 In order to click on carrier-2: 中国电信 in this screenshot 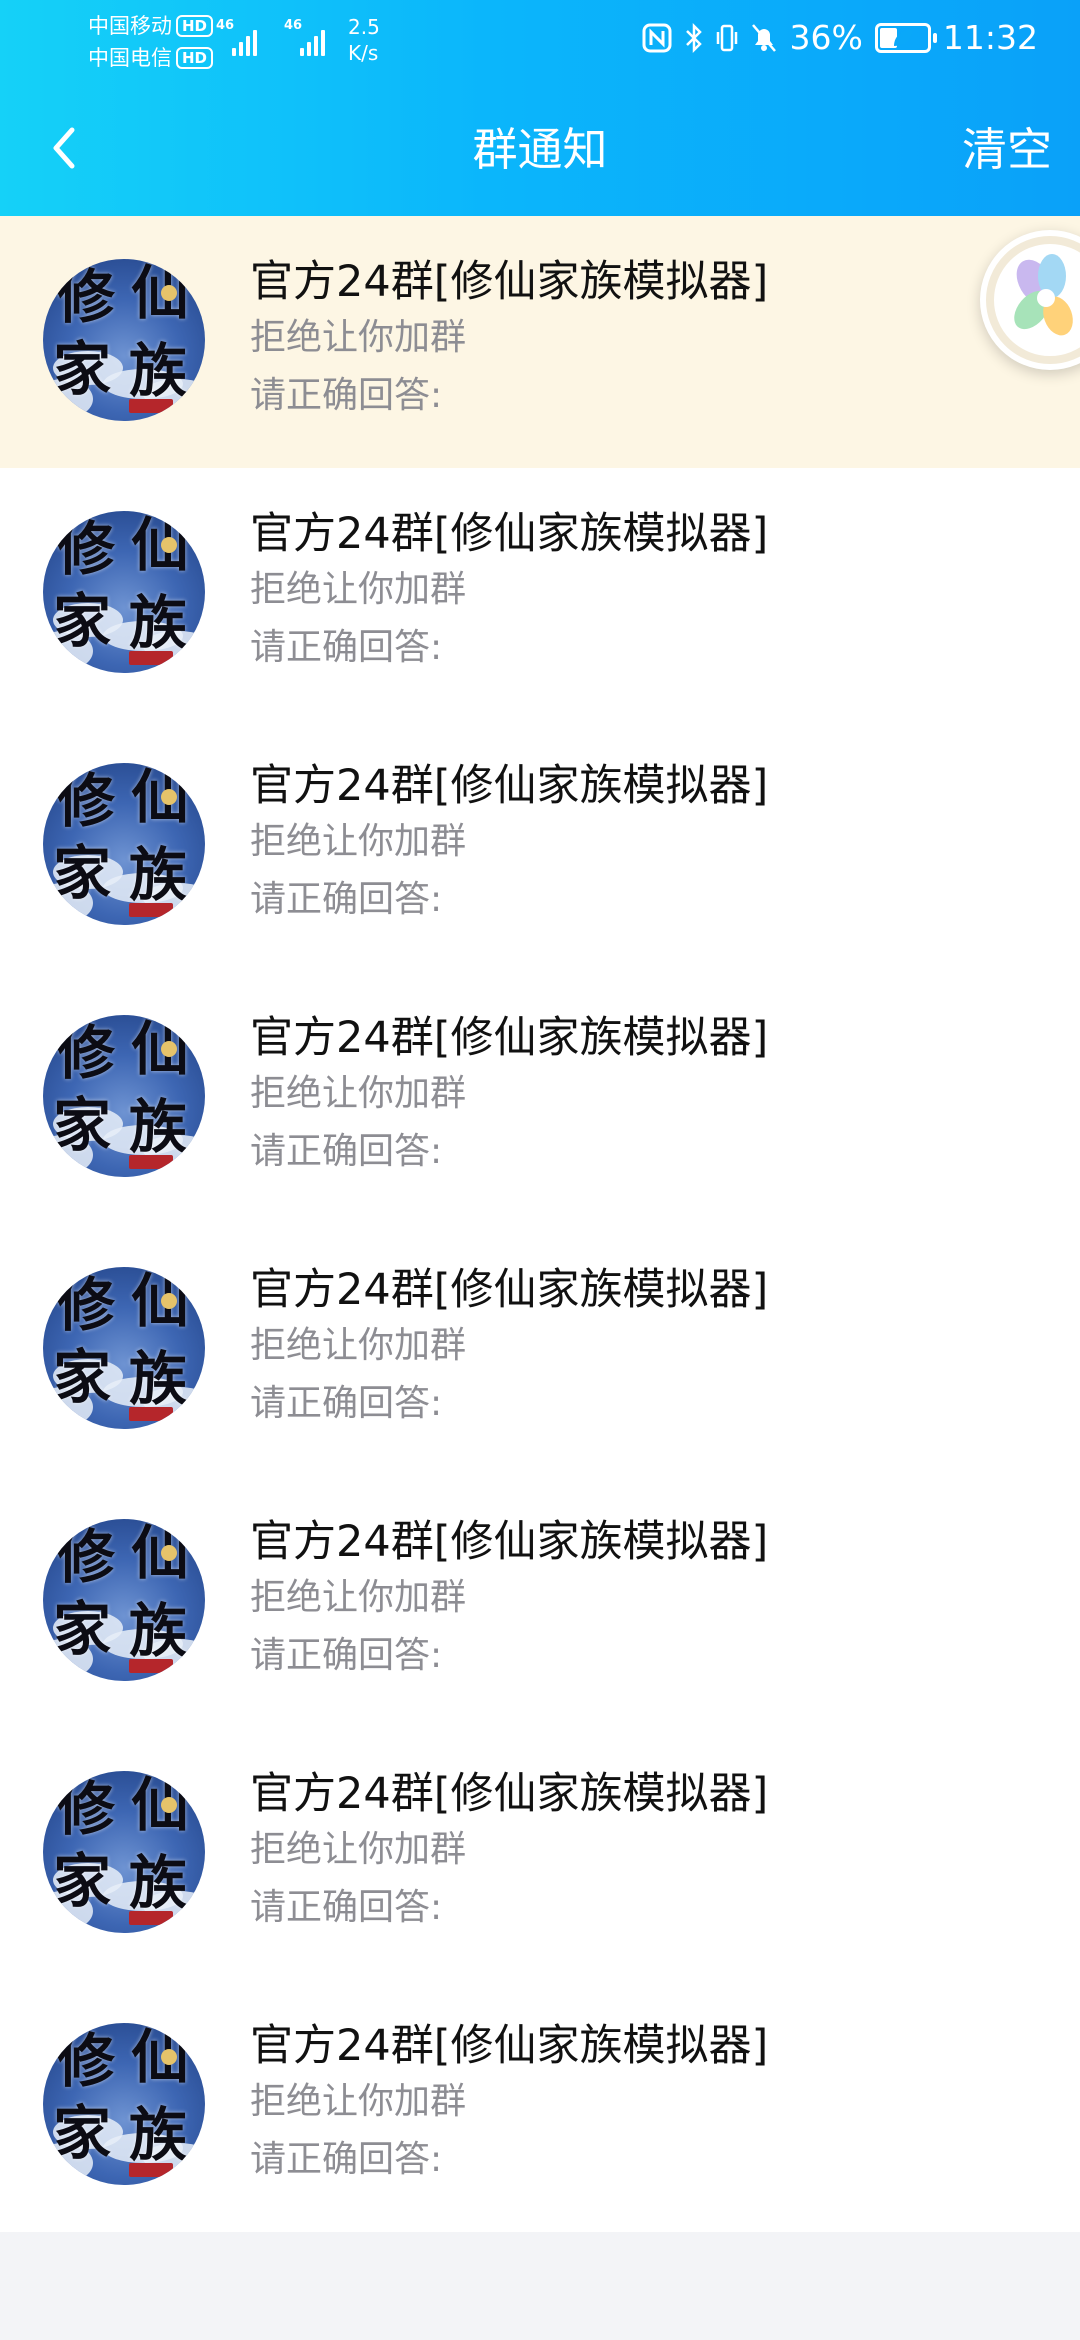, I will do `click(130, 58)`.